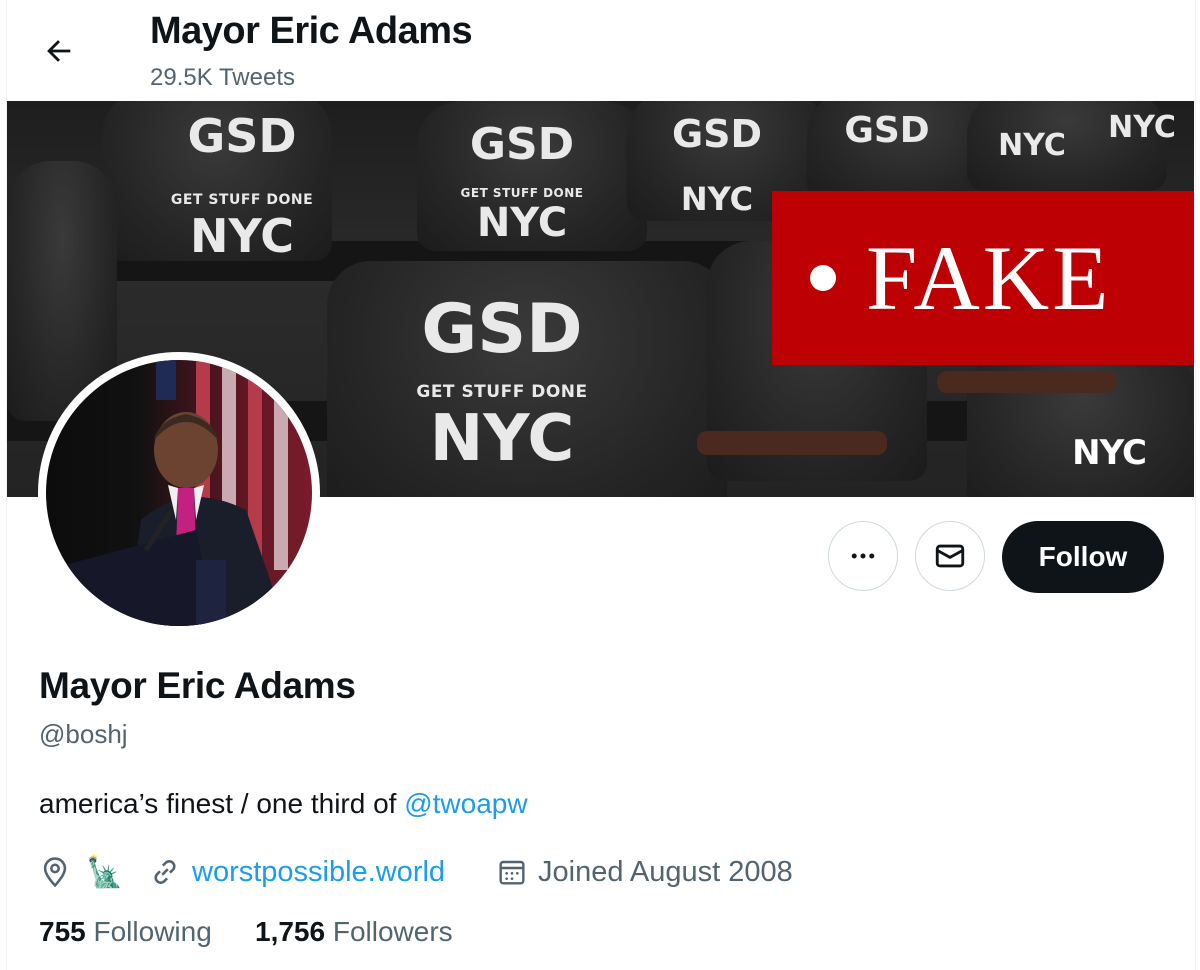 This screenshot has width=1200, height=970. I want to click on profile-bio: america’s finest / one third of @twoapw, so click(283, 804).